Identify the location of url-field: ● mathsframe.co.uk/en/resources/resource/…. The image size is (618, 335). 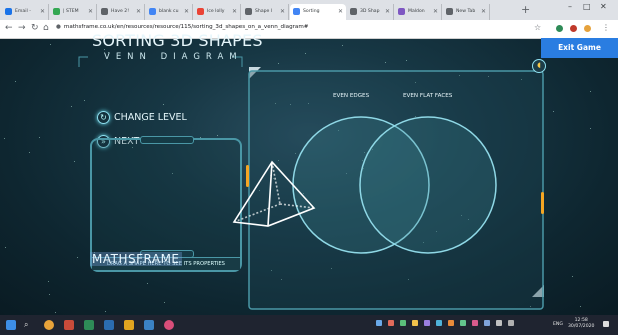
(182, 27).